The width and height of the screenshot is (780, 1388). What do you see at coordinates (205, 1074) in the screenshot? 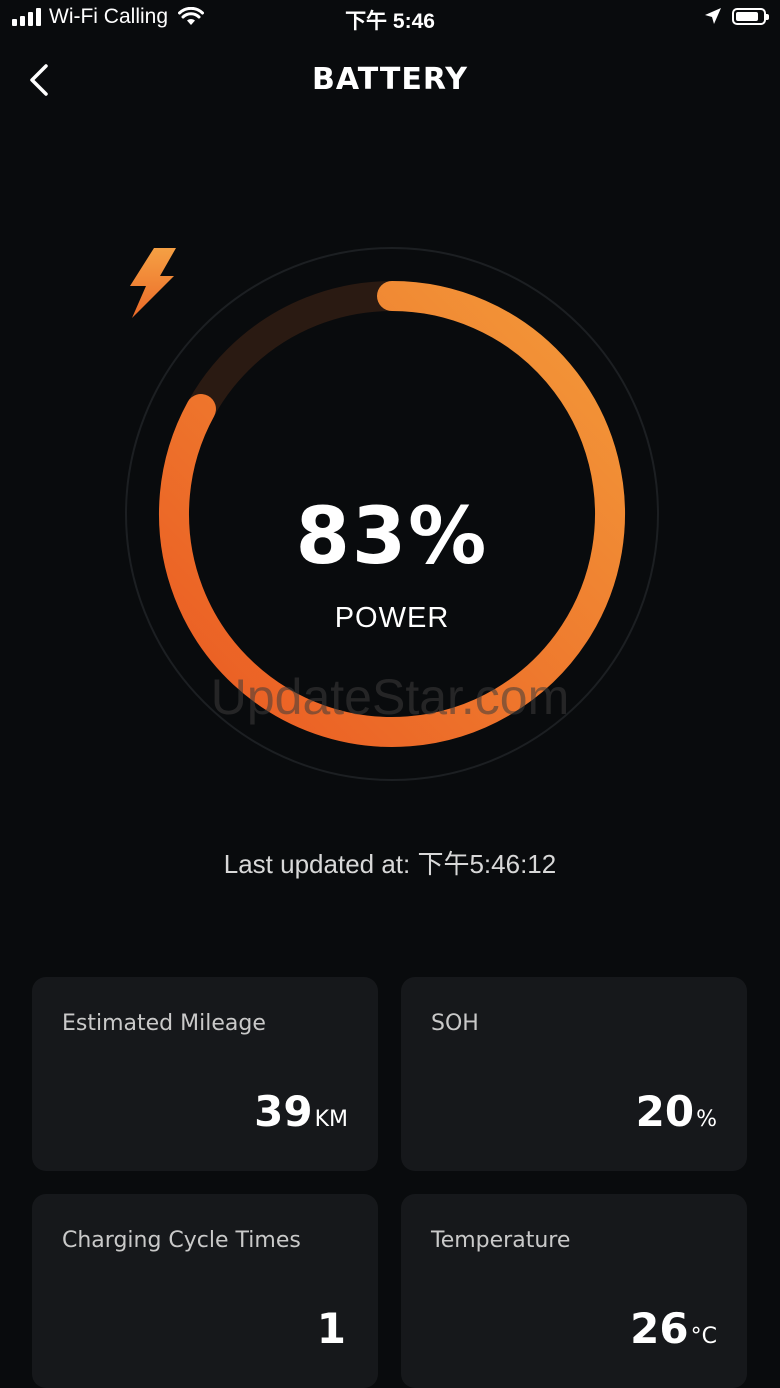
I see `card-estimated-mileage: Estimated Mileage 39 KM` at bounding box center [205, 1074].